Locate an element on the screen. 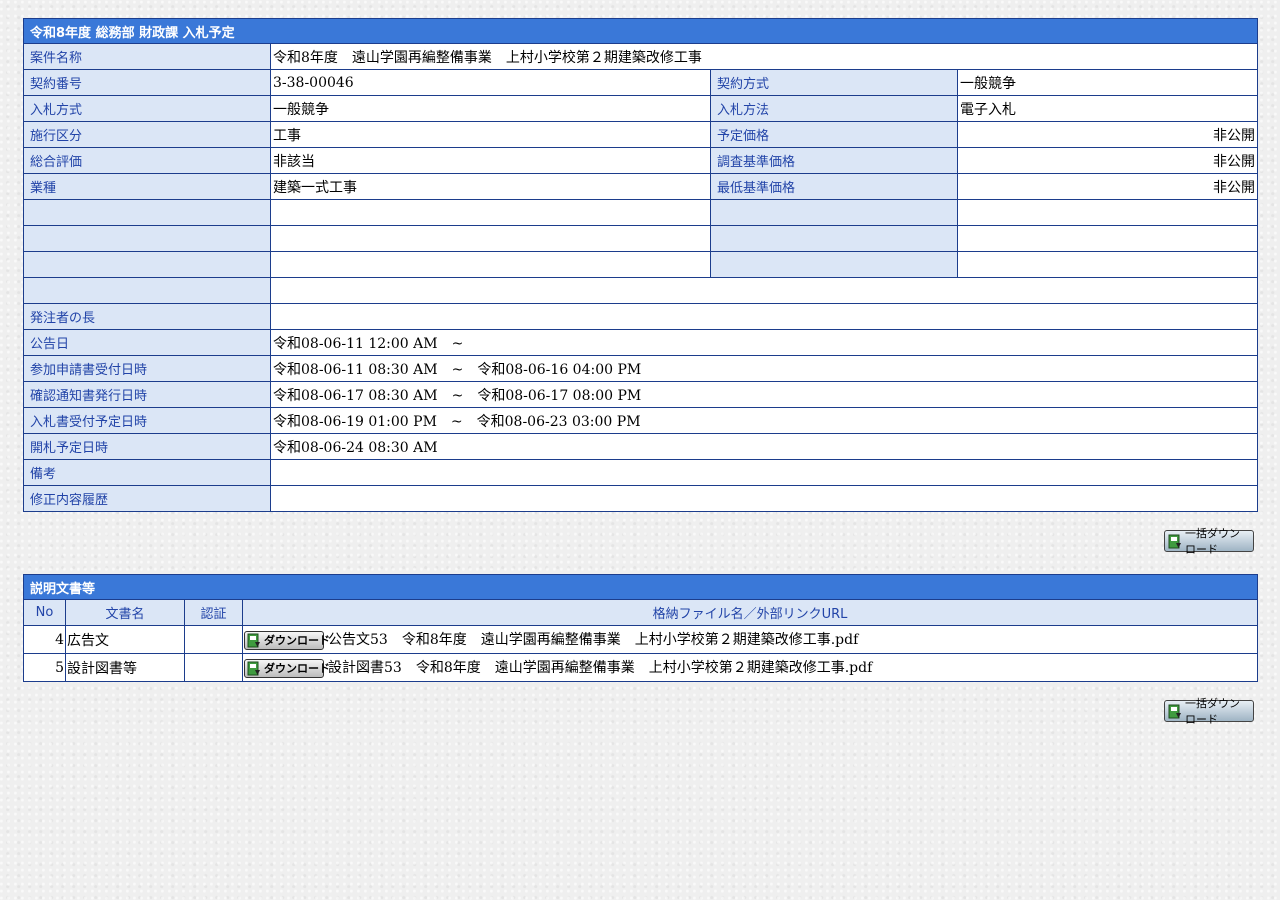 The height and width of the screenshot is (900, 1280). confirmation-label: 確認通知書発行日時 is located at coordinates (147, 394).